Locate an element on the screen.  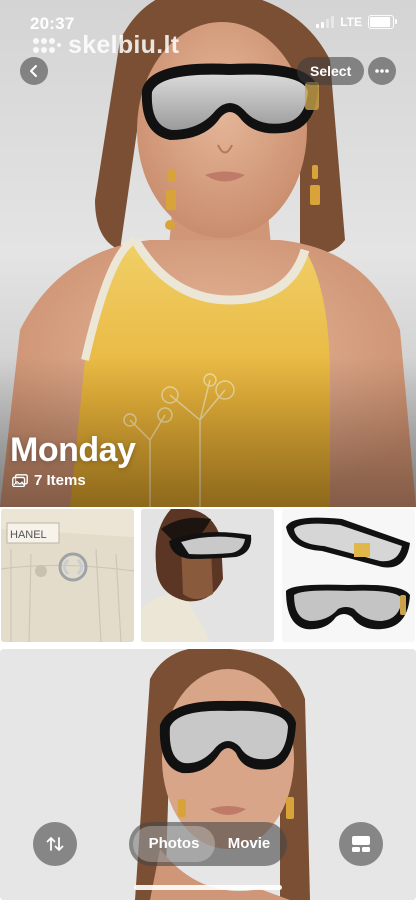
view-mode-toggle: Photos Movie is located at coordinates (208, 844).